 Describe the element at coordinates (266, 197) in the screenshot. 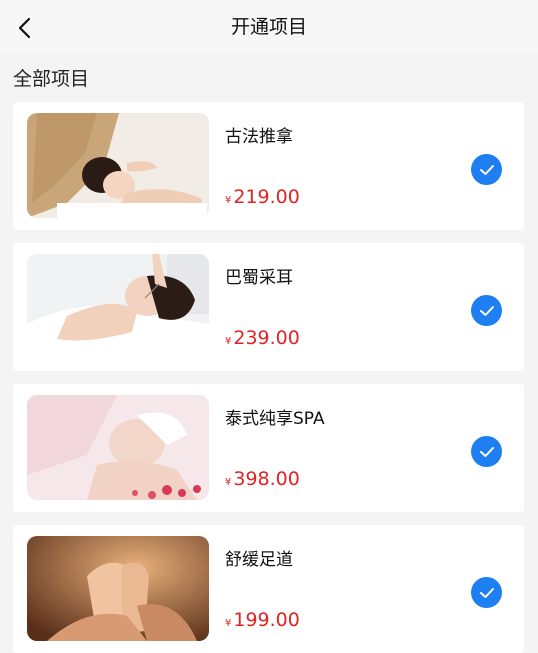

I see `price-amount: 219.00` at that location.